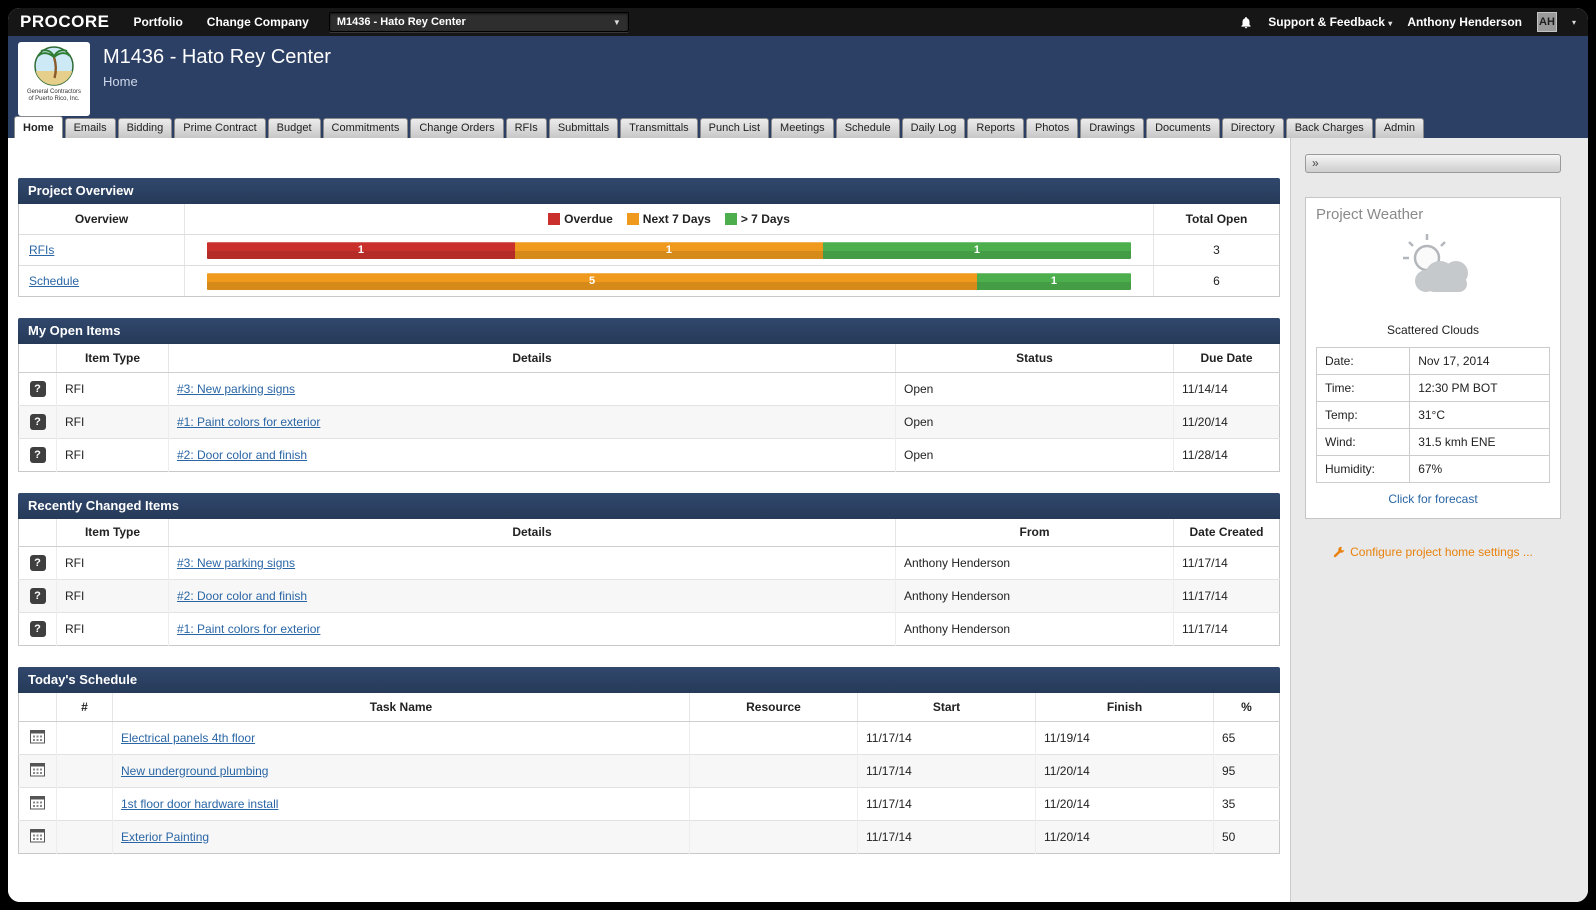 The height and width of the screenshot is (910, 1596). I want to click on tab-photos: Photos, so click(1052, 128).